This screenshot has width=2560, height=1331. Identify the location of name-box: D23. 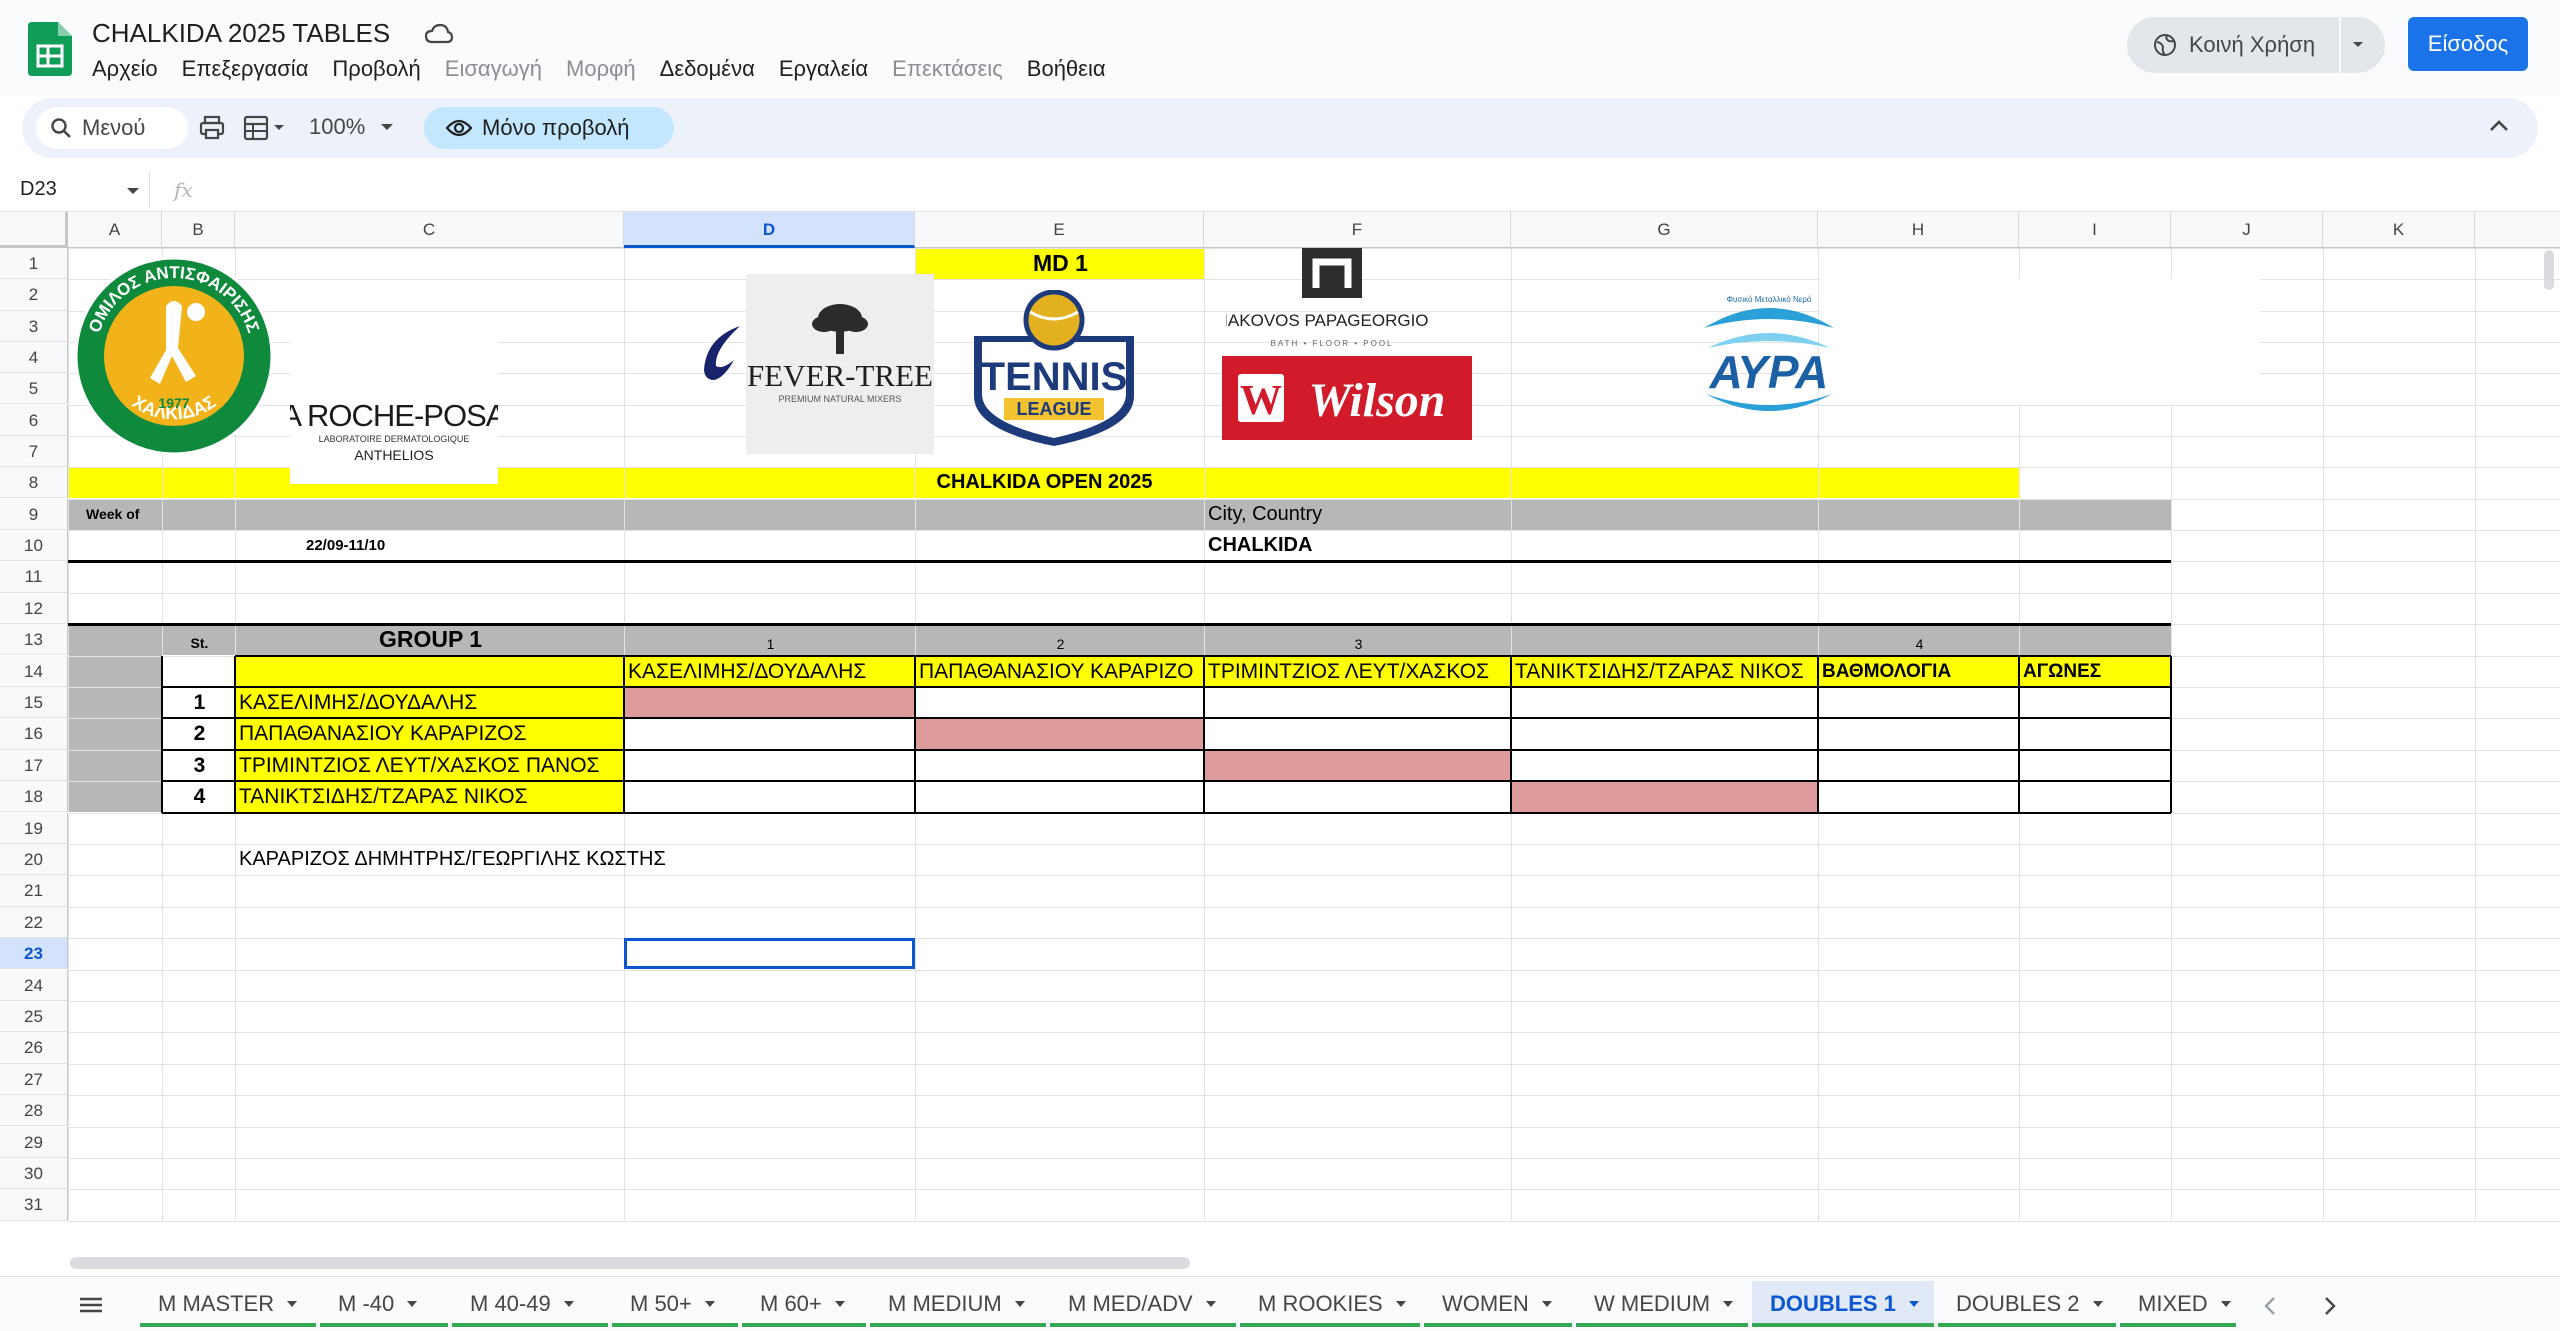
(75, 190).